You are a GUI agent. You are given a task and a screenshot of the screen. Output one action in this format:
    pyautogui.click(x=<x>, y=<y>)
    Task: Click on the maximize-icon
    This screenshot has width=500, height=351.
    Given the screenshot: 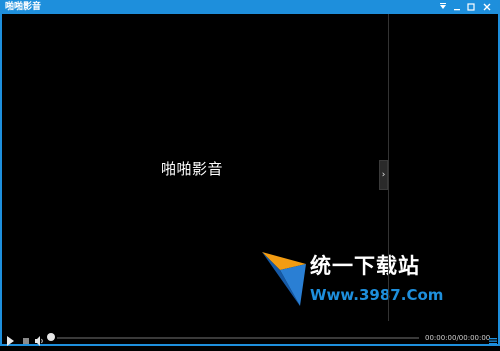 What is the action you would take?
    pyautogui.click(x=471, y=7)
    